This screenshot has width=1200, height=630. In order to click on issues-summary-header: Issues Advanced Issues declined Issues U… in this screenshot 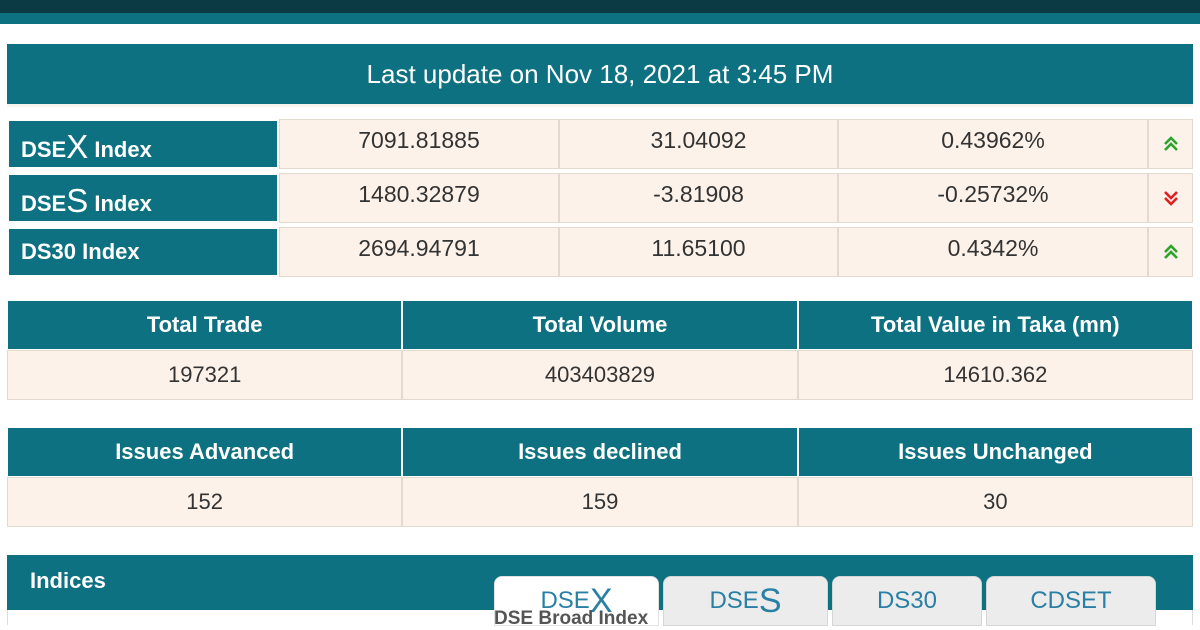, I will do `click(600, 452)`.